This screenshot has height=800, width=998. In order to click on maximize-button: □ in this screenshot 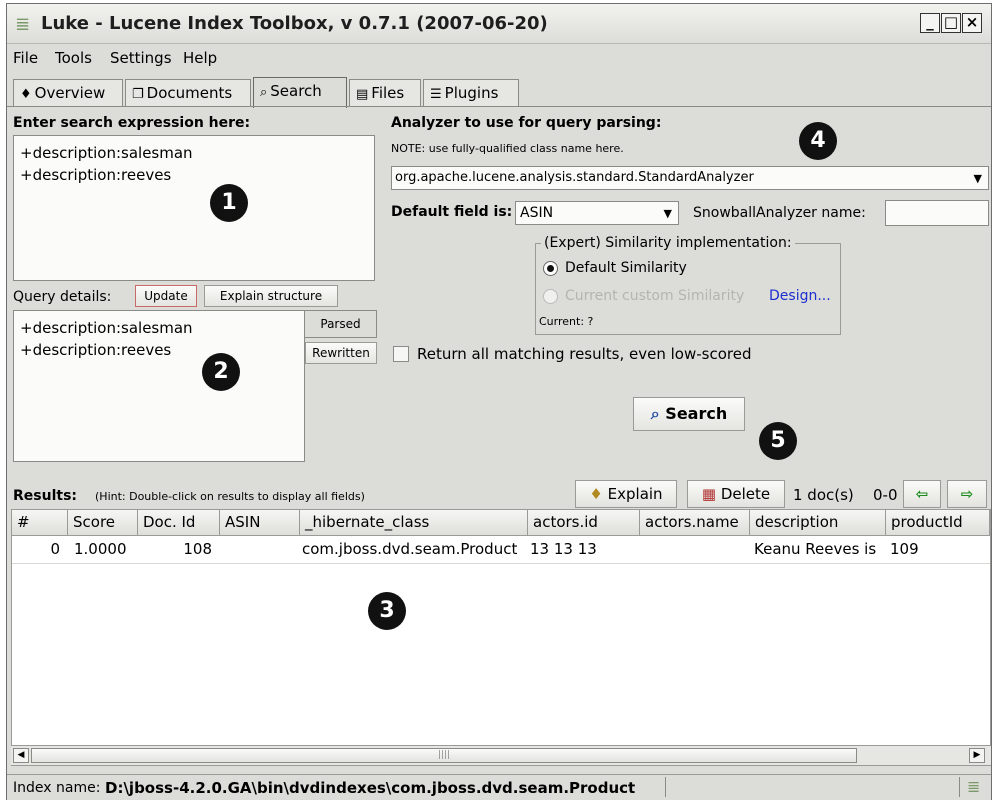, I will do `click(951, 23)`.